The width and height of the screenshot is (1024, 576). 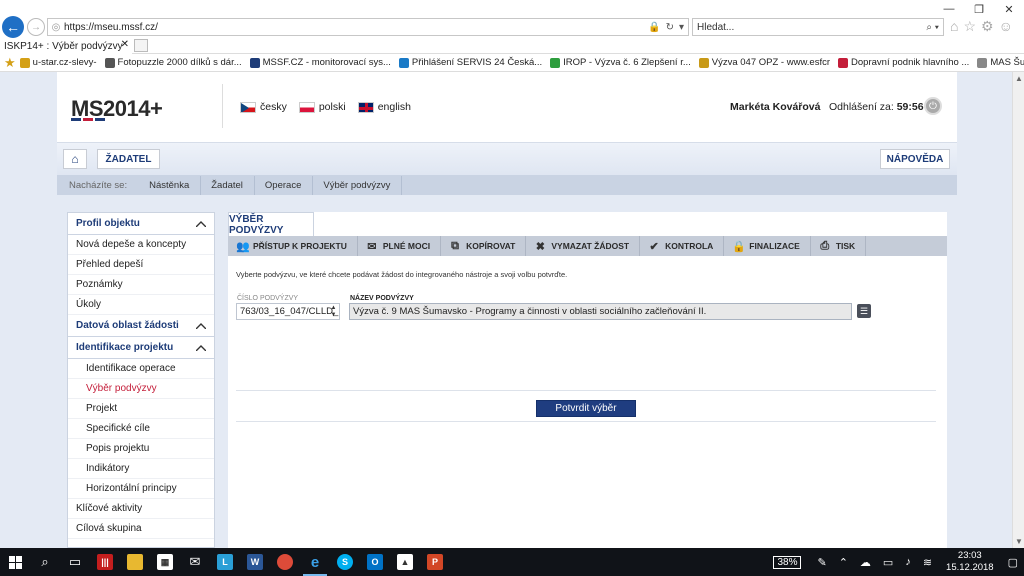 What do you see at coordinates (865, 562) in the screenshot?
I see `cloud-icon: ☁` at bounding box center [865, 562].